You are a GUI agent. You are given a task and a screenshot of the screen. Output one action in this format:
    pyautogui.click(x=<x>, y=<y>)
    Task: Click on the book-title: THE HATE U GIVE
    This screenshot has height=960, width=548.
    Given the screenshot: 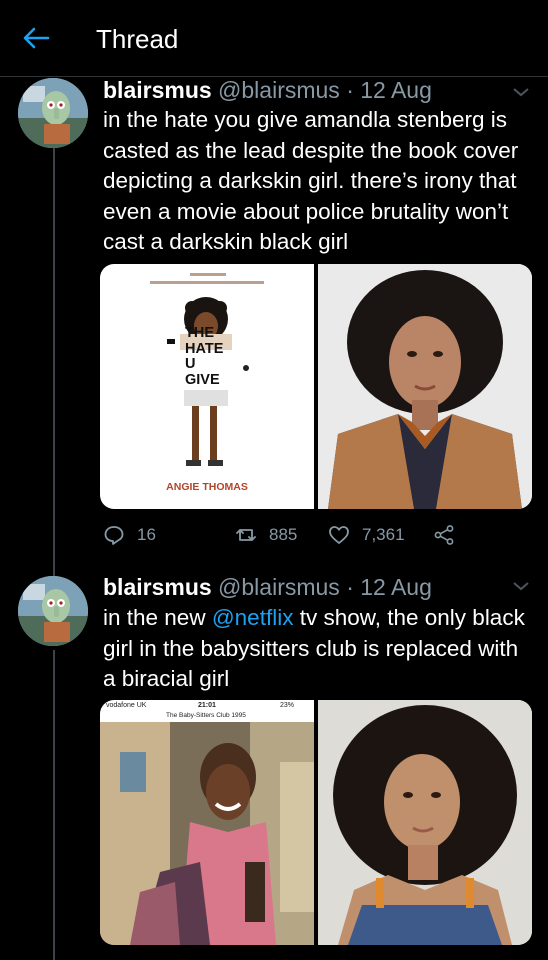 What is the action you would take?
    pyautogui.click(x=204, y=356)
    